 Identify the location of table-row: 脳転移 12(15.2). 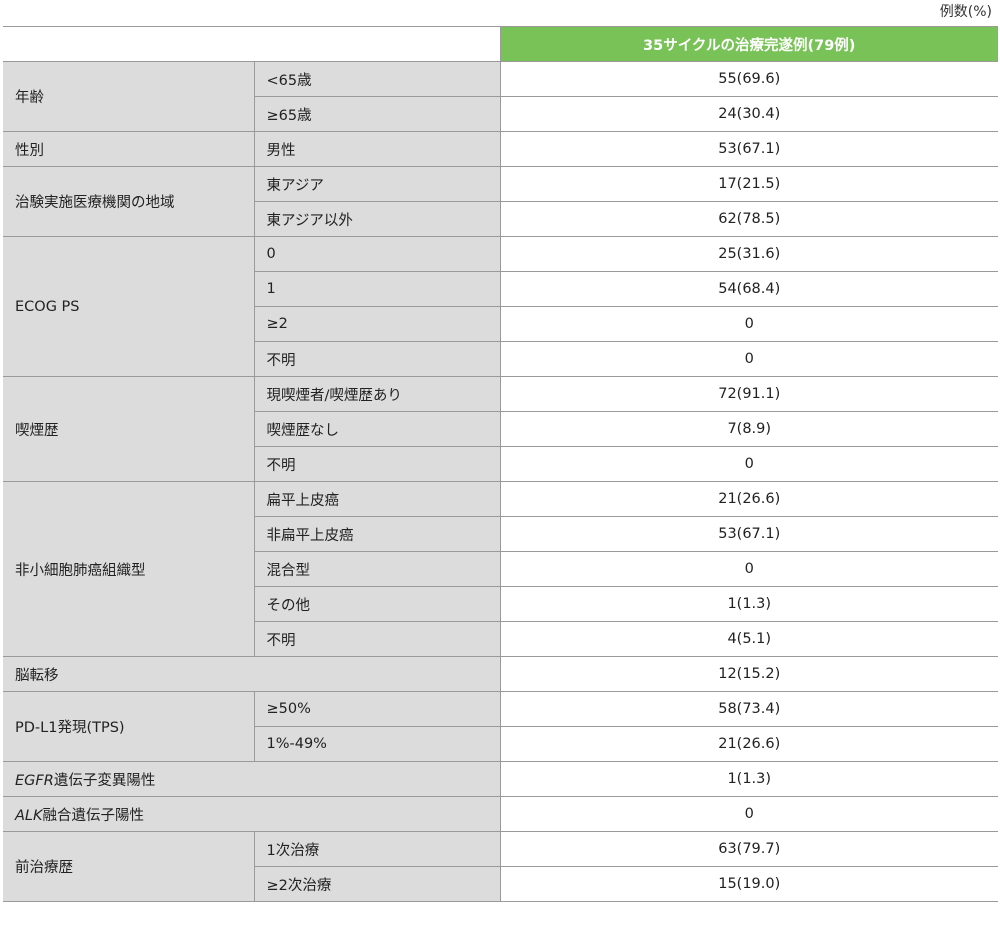
(500, 674).